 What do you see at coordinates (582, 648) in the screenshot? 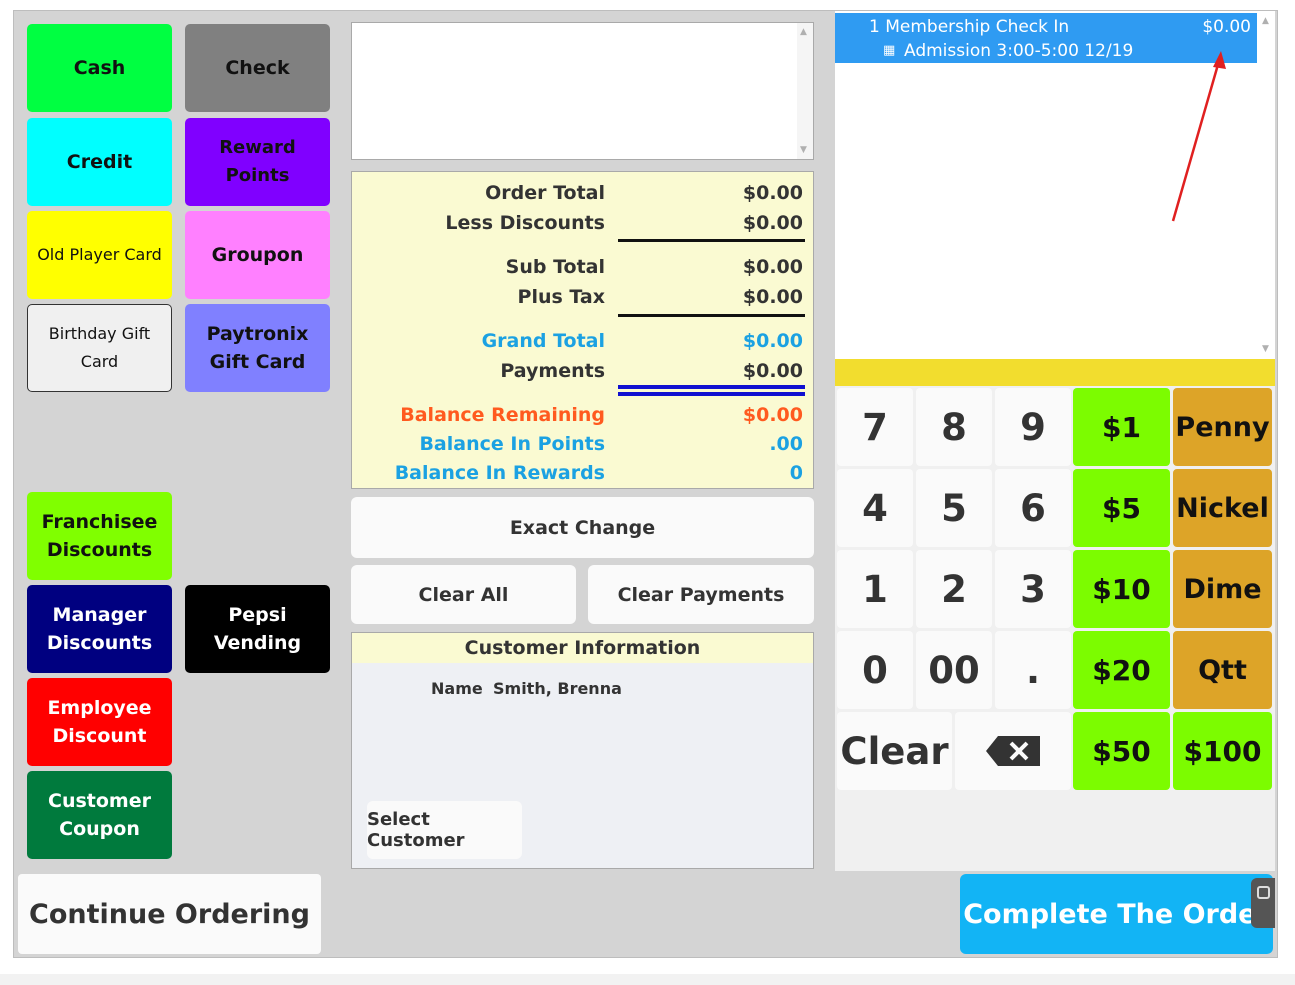
I see `customer-info-header: Customer Information` at bounding box center [582, 648].